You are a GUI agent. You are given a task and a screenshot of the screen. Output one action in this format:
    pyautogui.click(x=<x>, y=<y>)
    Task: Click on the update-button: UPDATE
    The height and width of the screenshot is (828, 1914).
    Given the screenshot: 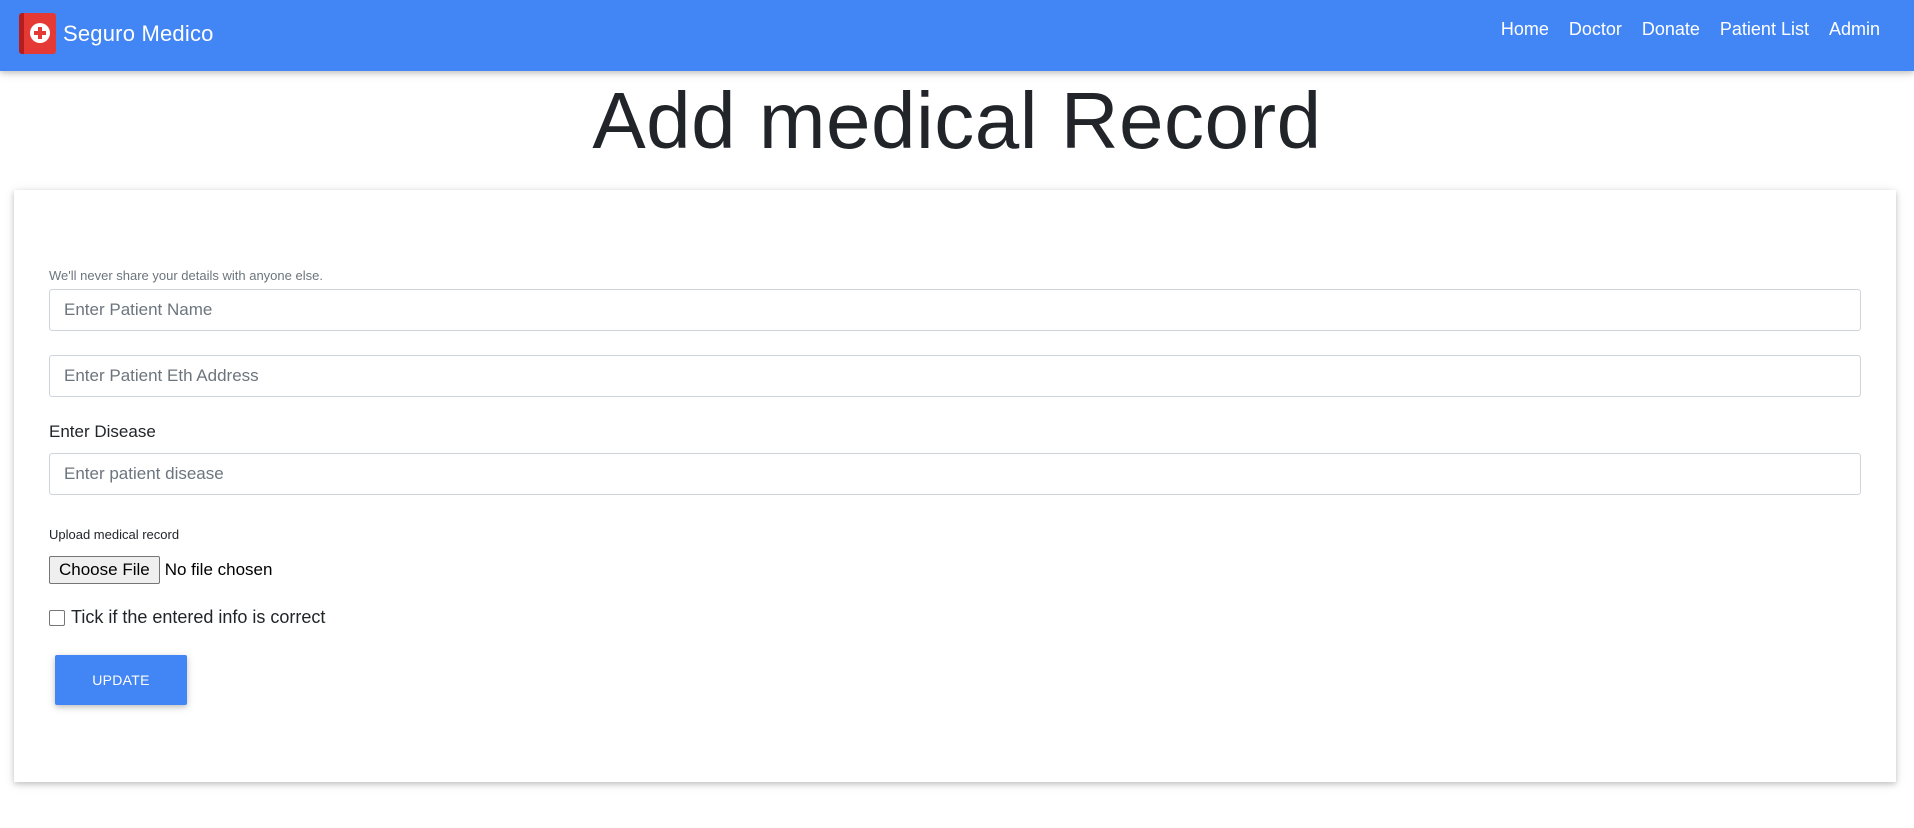 What is the action you would take?
    pyautogui.click(x=121, y=680)
    